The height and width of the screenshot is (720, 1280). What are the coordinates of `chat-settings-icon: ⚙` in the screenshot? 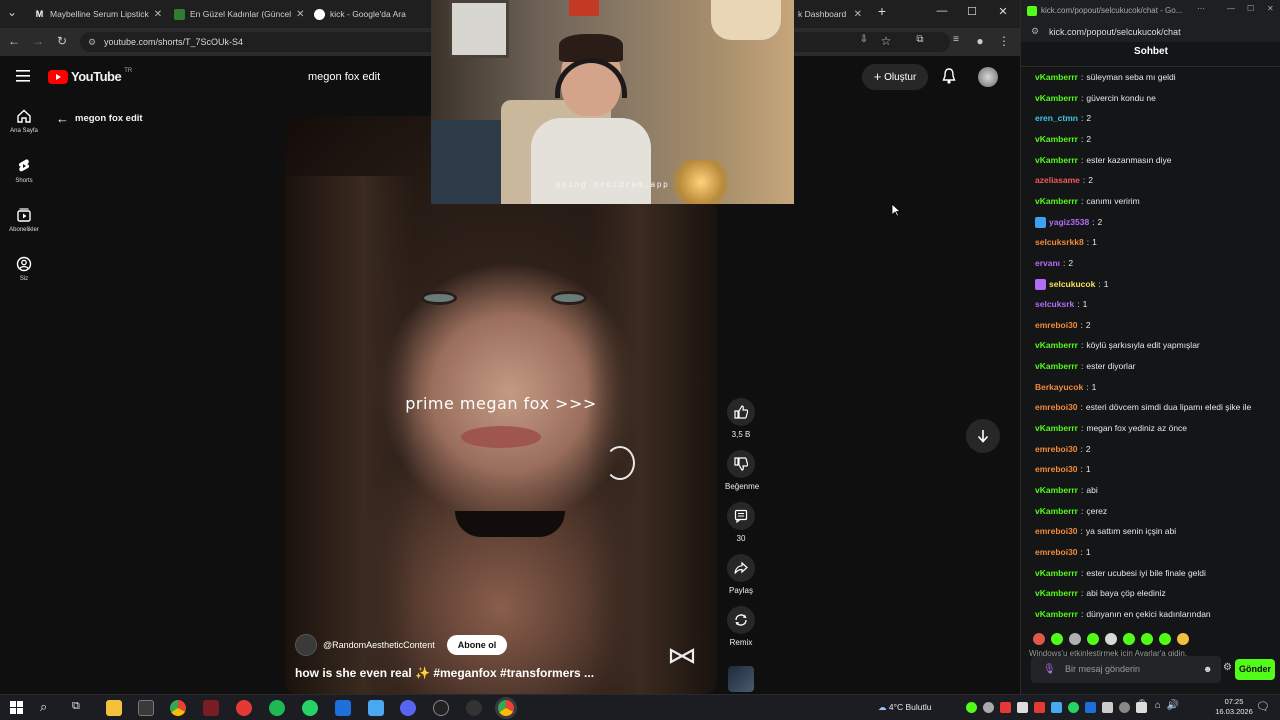 It's located at (1227, 667).